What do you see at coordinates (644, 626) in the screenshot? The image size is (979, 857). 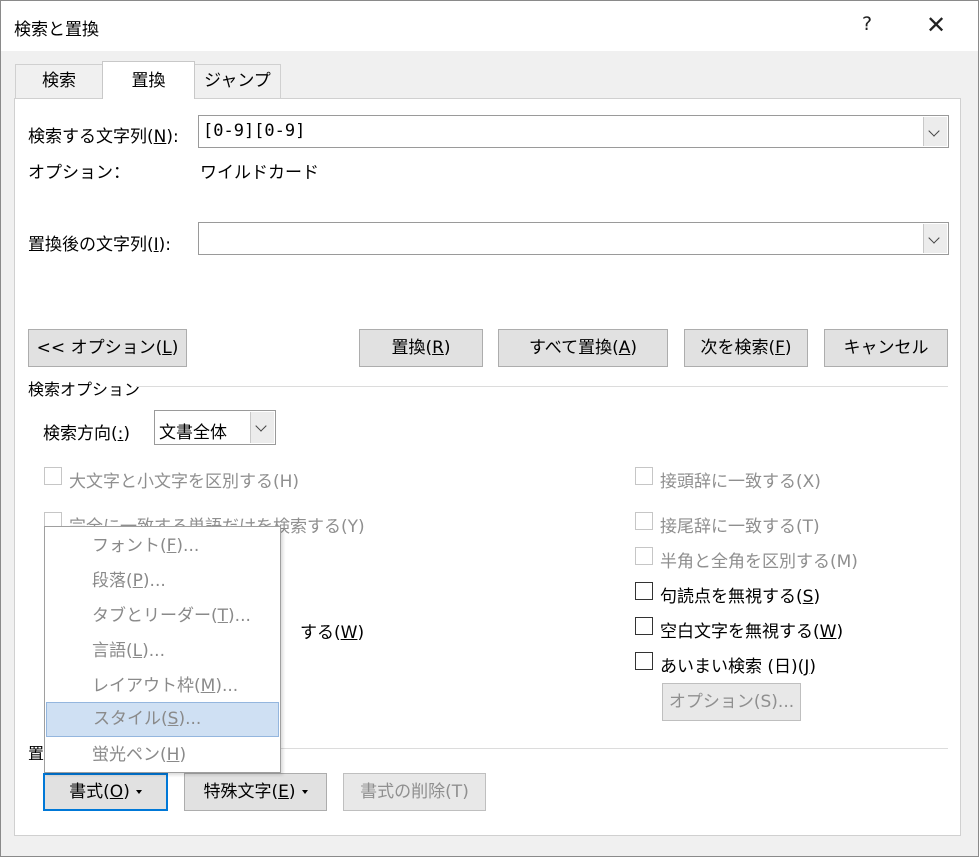 I see `ignore-space-checkbox` at bounding box center [644, 626].